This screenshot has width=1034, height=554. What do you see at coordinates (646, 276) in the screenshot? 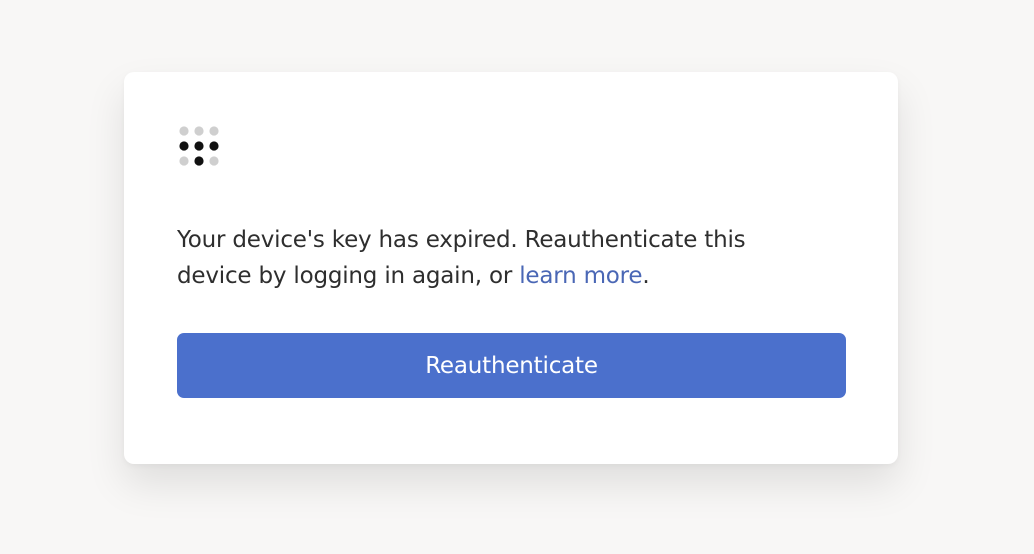
I see `message-period: .` at bounding box center [646, 276].